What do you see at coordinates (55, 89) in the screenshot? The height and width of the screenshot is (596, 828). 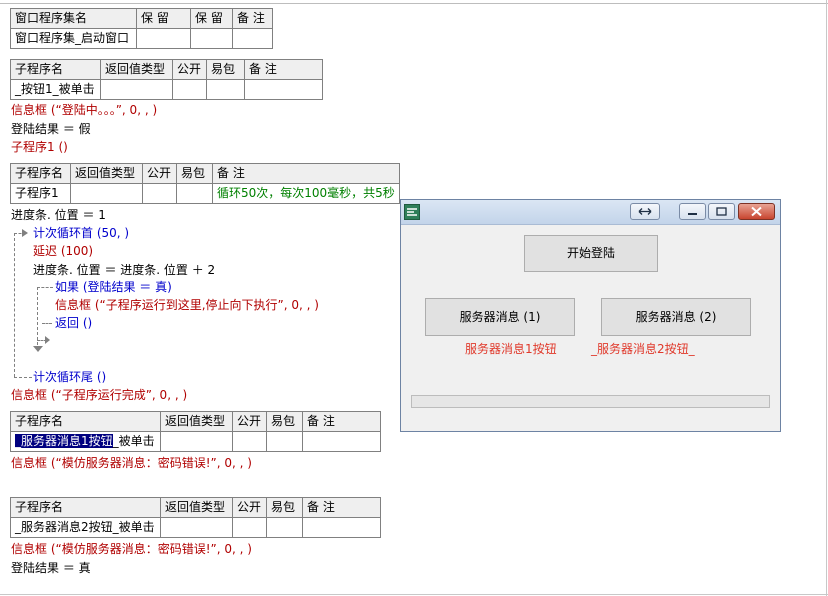 I see `subroutine-name: _按钮1_被单击` at bounding box center [55, 89].